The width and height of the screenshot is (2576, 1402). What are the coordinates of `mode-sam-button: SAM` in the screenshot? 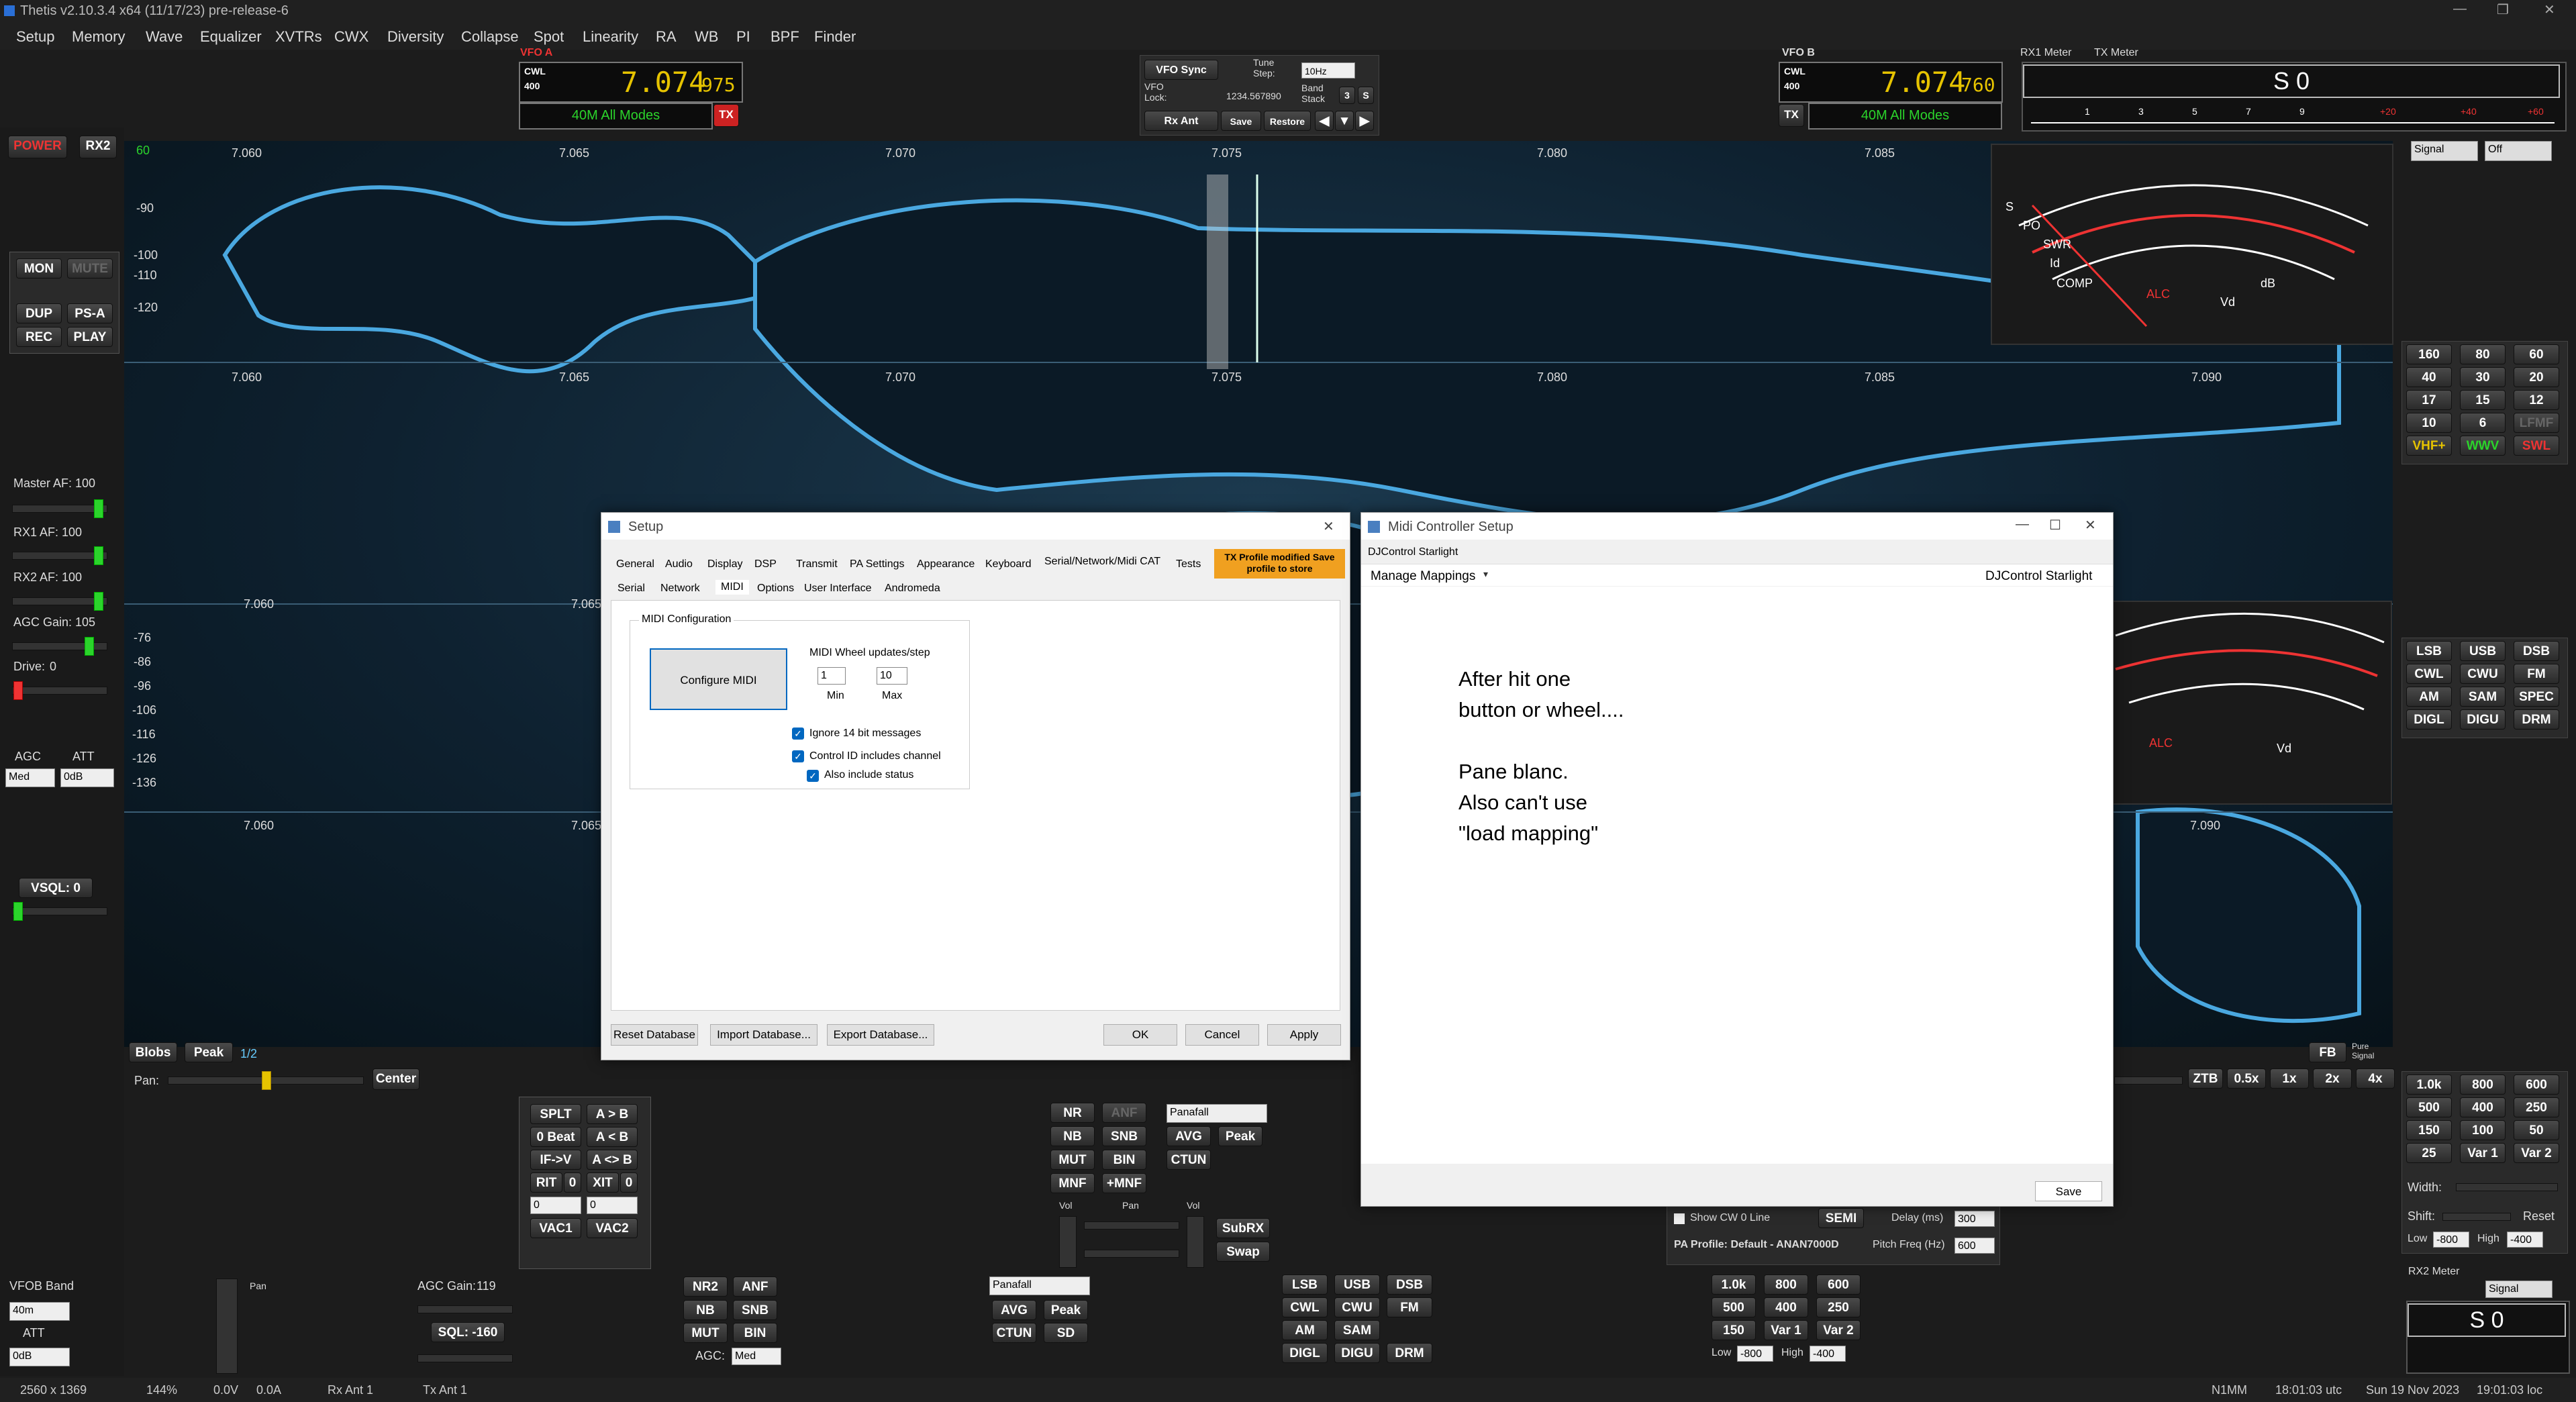 It's located at (2483, 697).